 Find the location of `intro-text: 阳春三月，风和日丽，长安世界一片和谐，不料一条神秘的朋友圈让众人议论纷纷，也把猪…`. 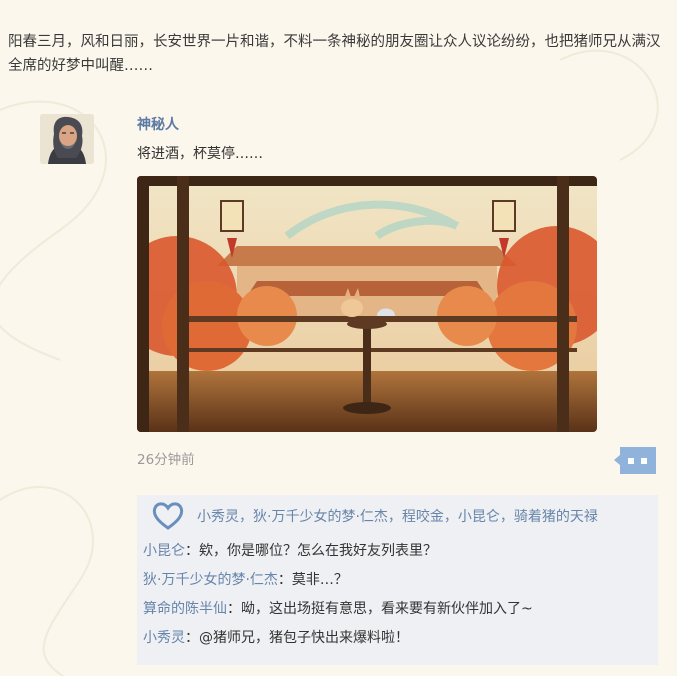

intro-text: 阳春三月，风和日丽，长安世界一片和谐，不料一条神秘的朋友圈让众人议论纷纷，也把猪… is located at coordinates (334, 54).